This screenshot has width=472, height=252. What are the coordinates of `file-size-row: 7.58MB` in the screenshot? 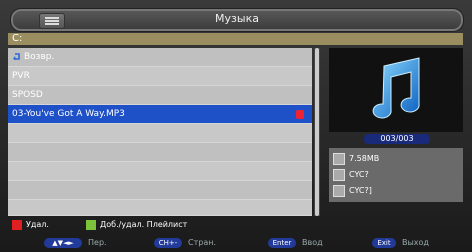 It's located at (356, 159).